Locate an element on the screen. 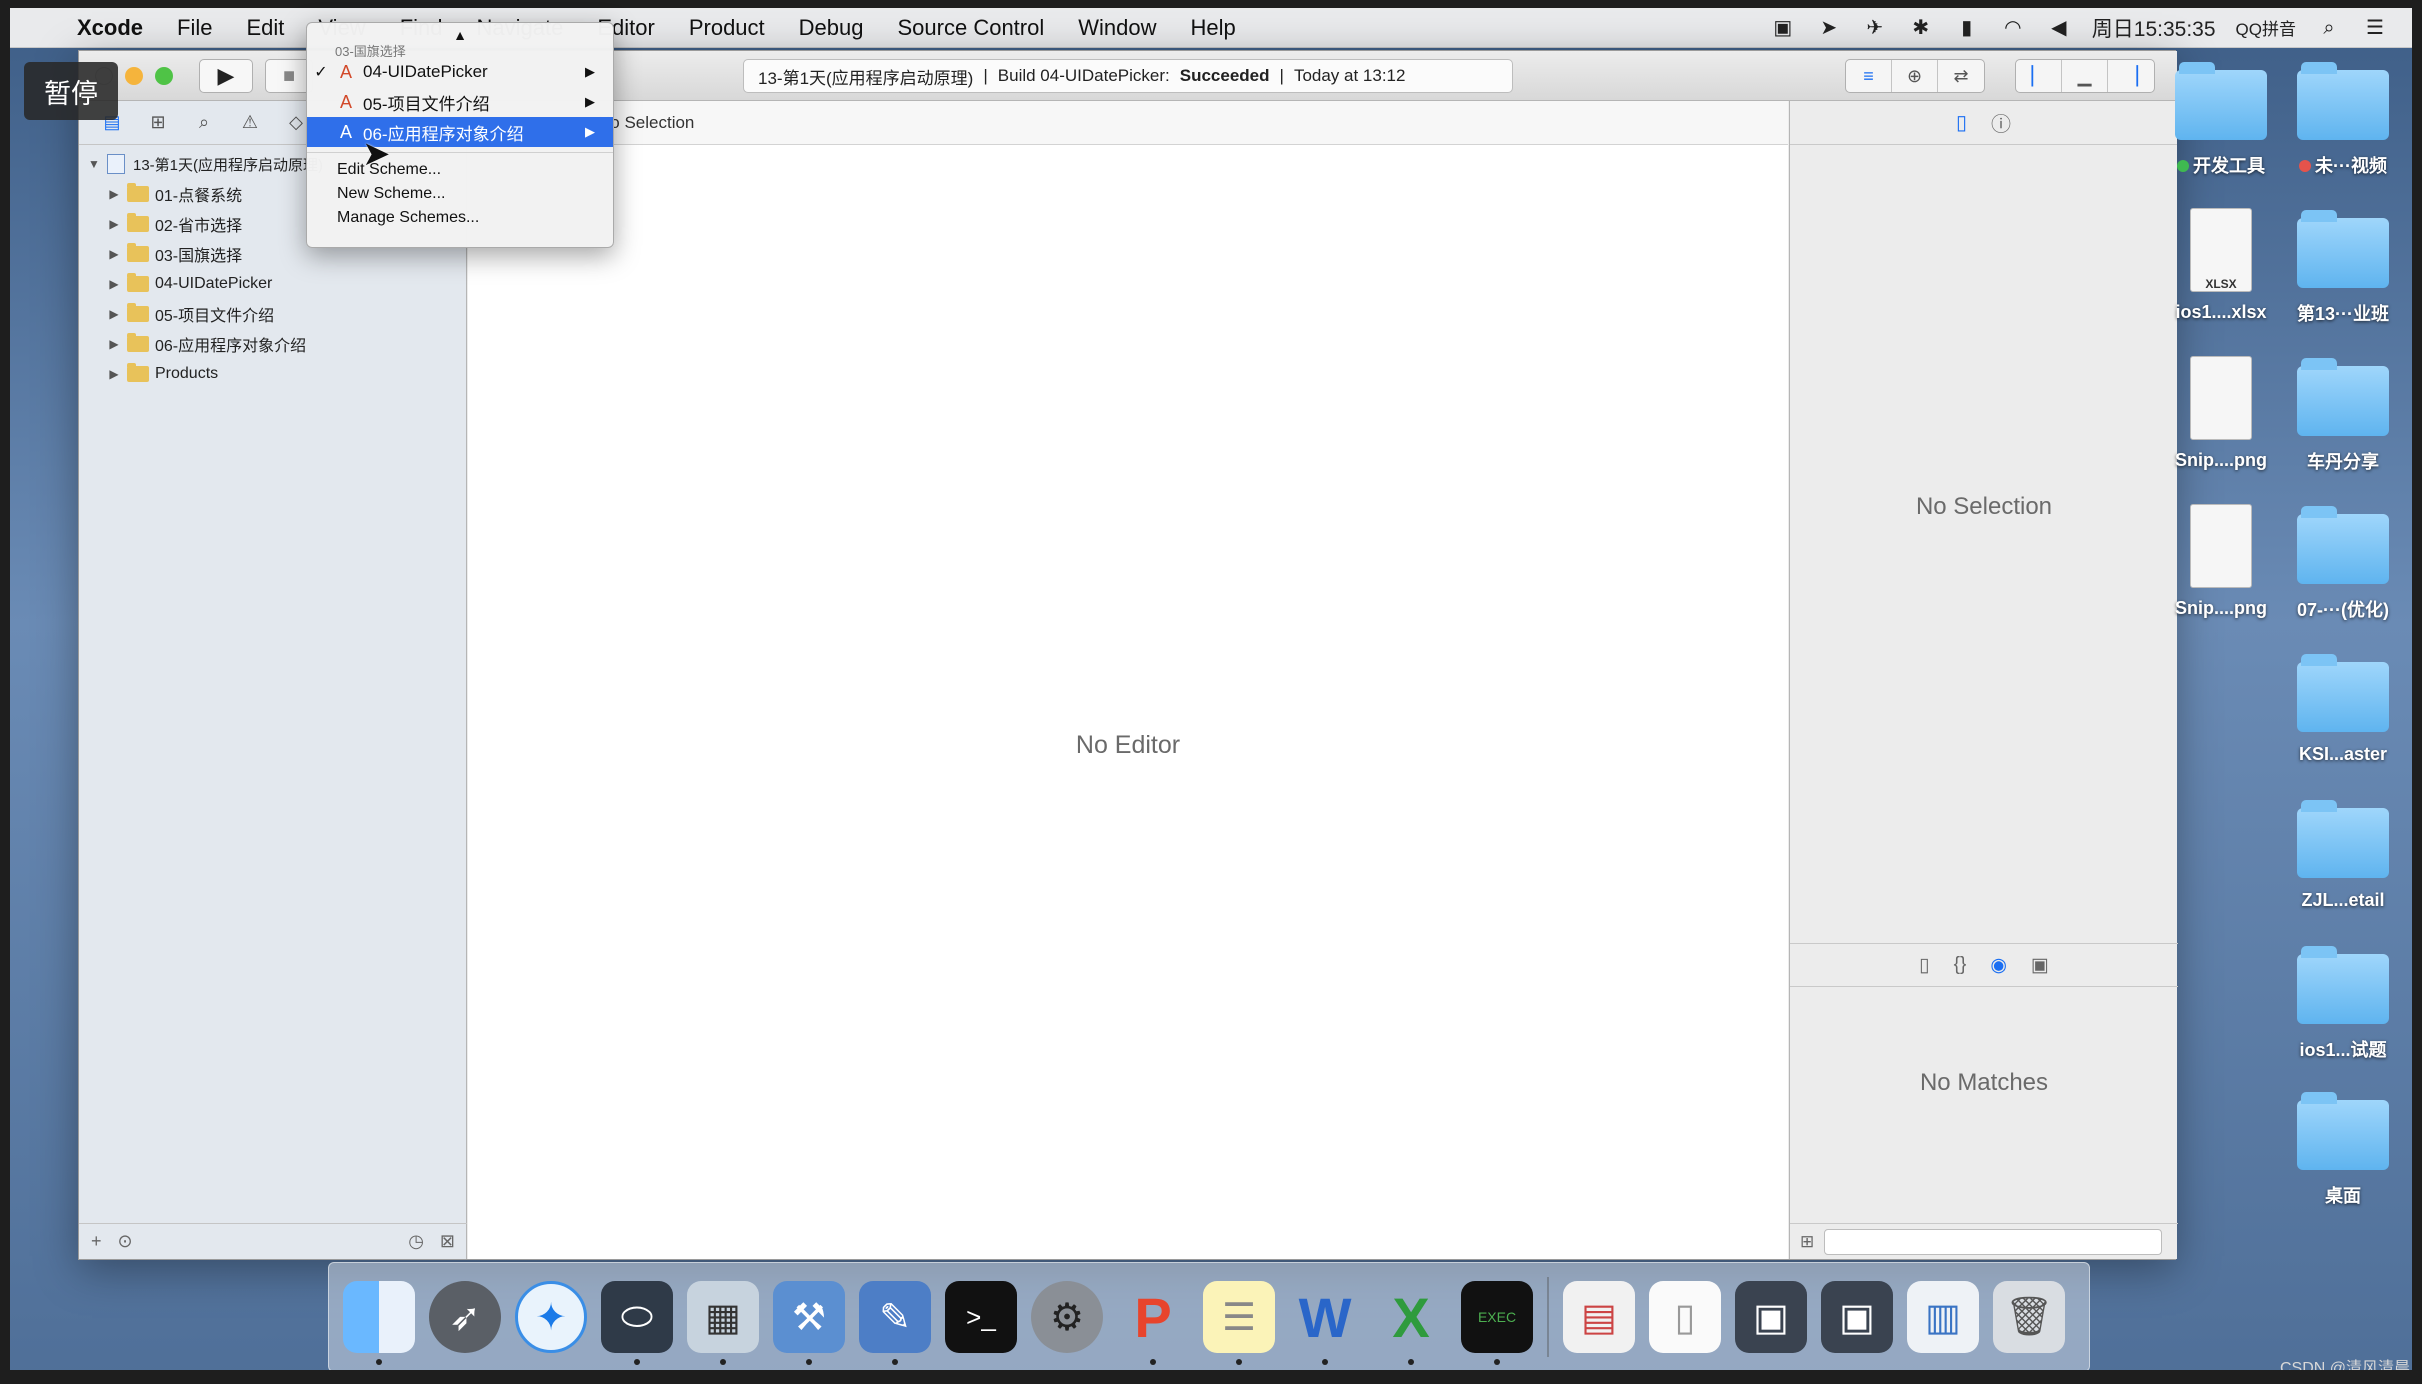  excel-icon: X is located at coordinates (1411, 1323).